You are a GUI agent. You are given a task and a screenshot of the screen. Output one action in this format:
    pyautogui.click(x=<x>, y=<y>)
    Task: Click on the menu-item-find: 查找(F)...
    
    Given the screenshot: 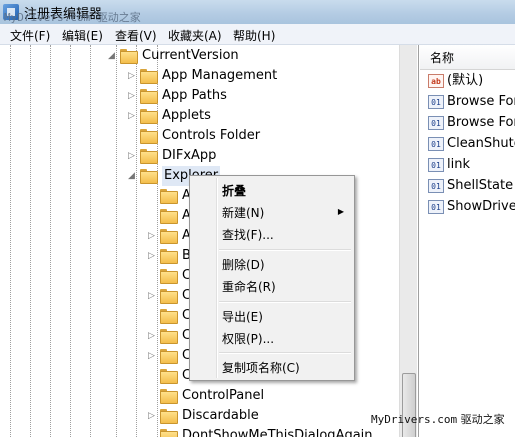 What is the action you would take?
    pyautogui.click(x=248, y=234)
    